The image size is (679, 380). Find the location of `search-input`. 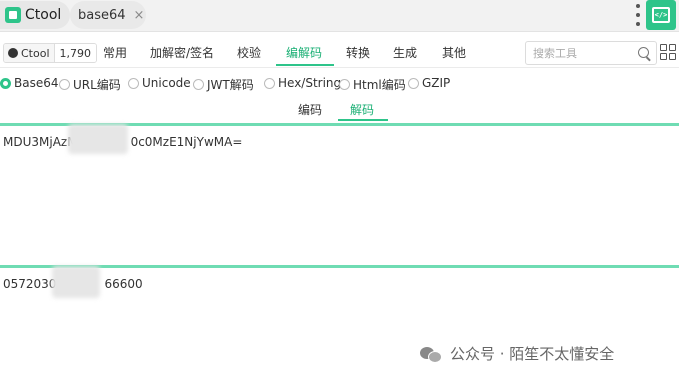

search-input is located at coordinates (587, 53).